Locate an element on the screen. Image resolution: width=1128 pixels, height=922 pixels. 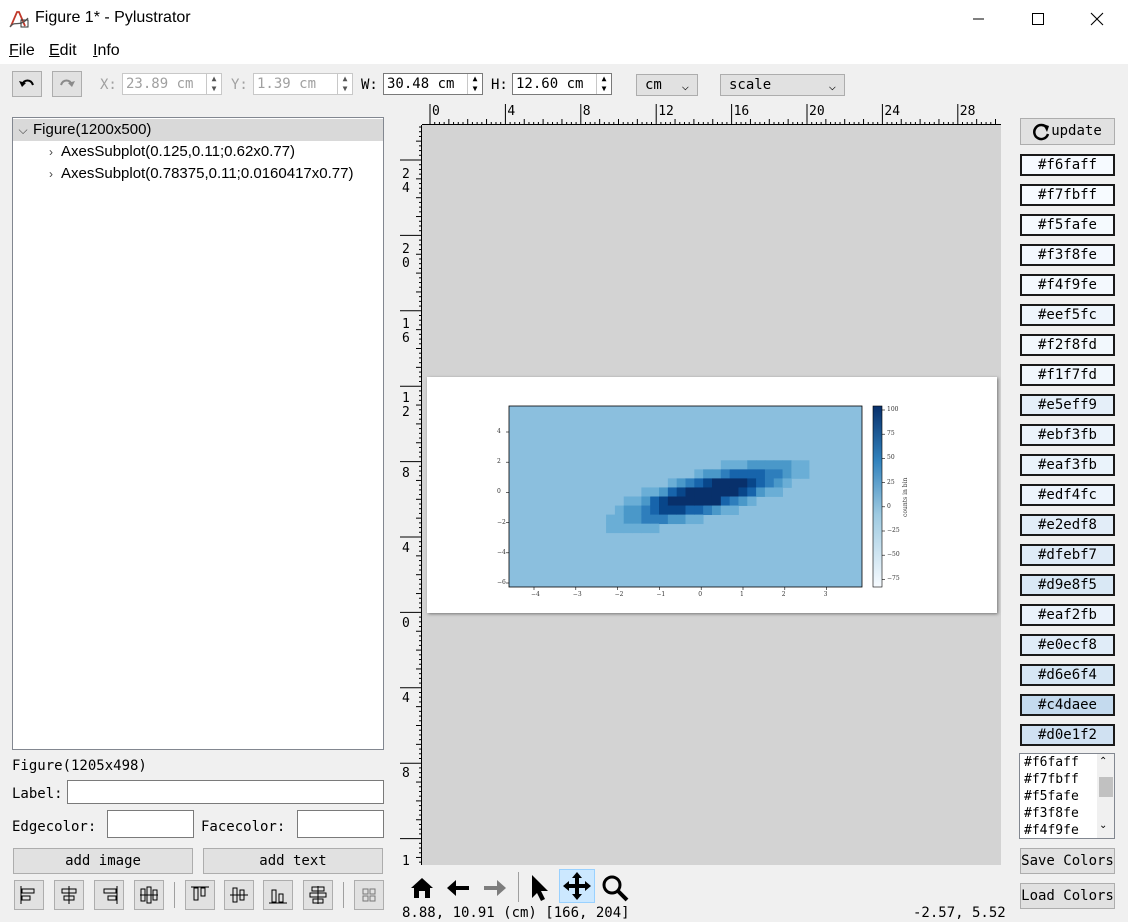
color-swatch-button: #eaf3fb is located at coordinates (1067, 465).